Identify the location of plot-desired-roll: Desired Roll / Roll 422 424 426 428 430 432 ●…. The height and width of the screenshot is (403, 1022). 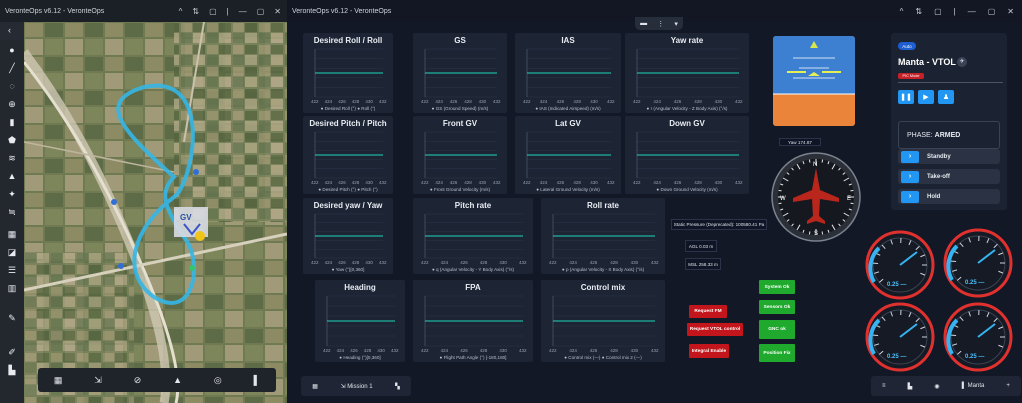
(348, 73).